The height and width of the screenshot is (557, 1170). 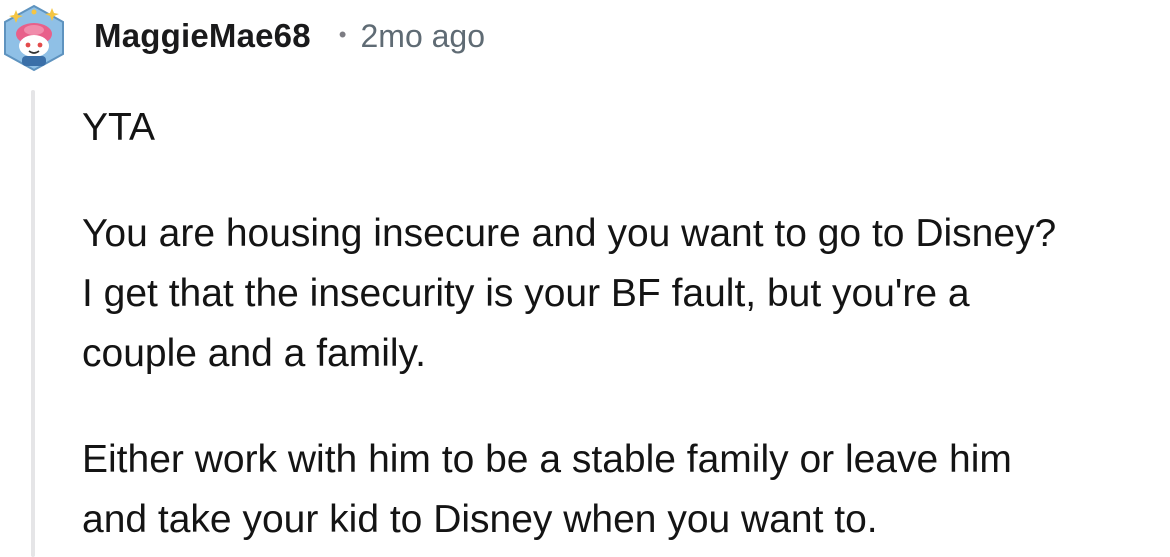 I want to click on snoo-avatar-icon, so click(x=34, y=38).